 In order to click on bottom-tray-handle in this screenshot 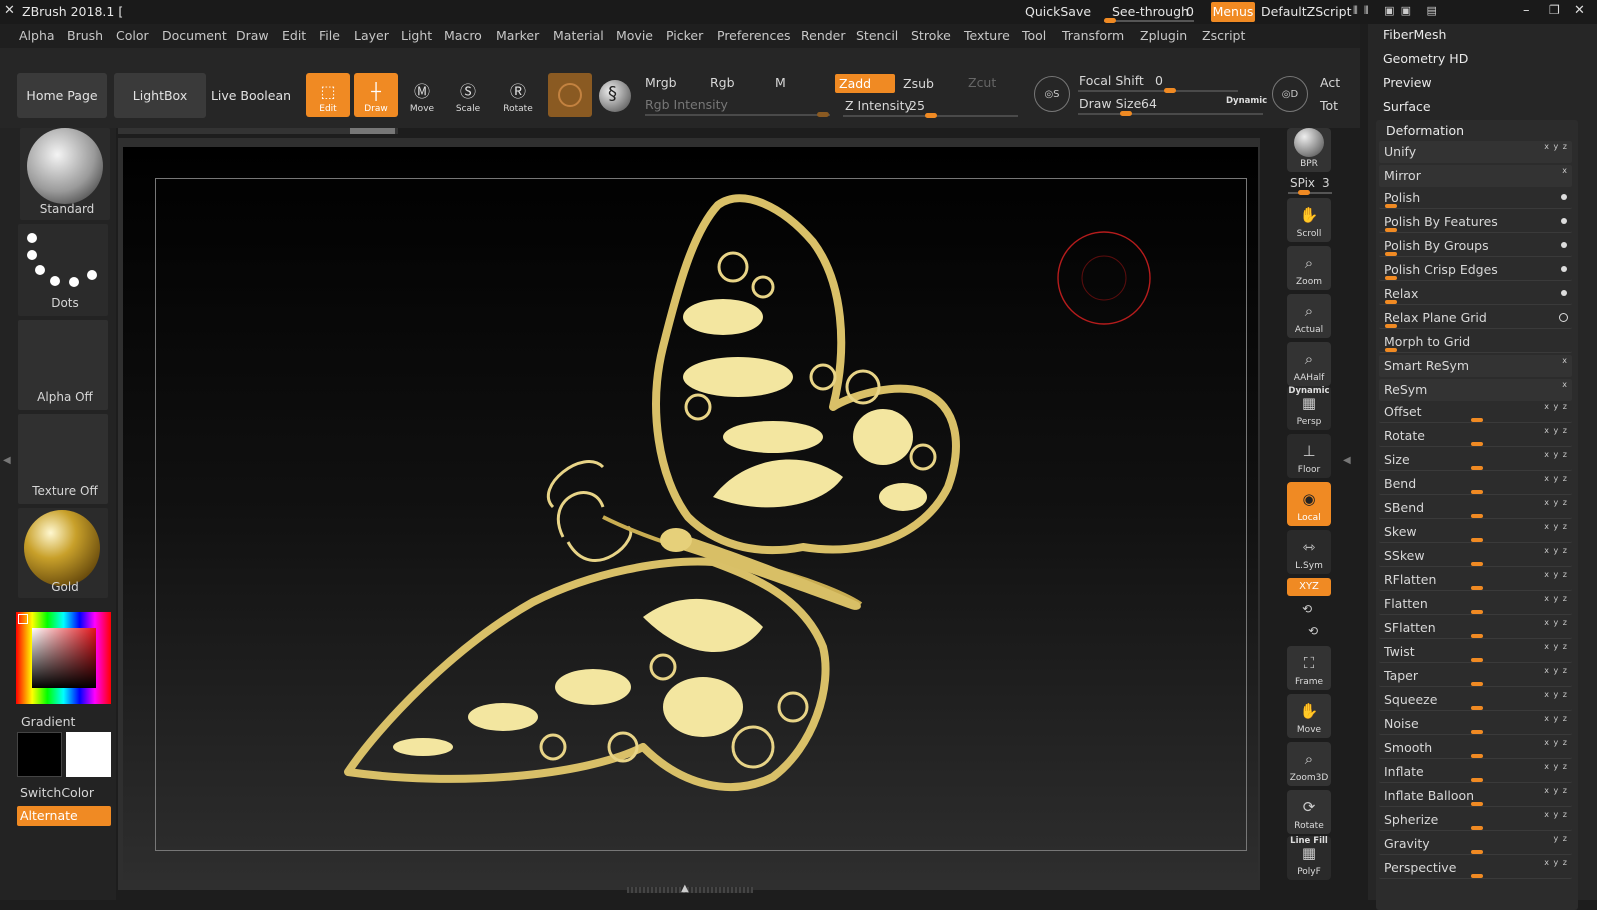, I will do `click(690, 890)`.